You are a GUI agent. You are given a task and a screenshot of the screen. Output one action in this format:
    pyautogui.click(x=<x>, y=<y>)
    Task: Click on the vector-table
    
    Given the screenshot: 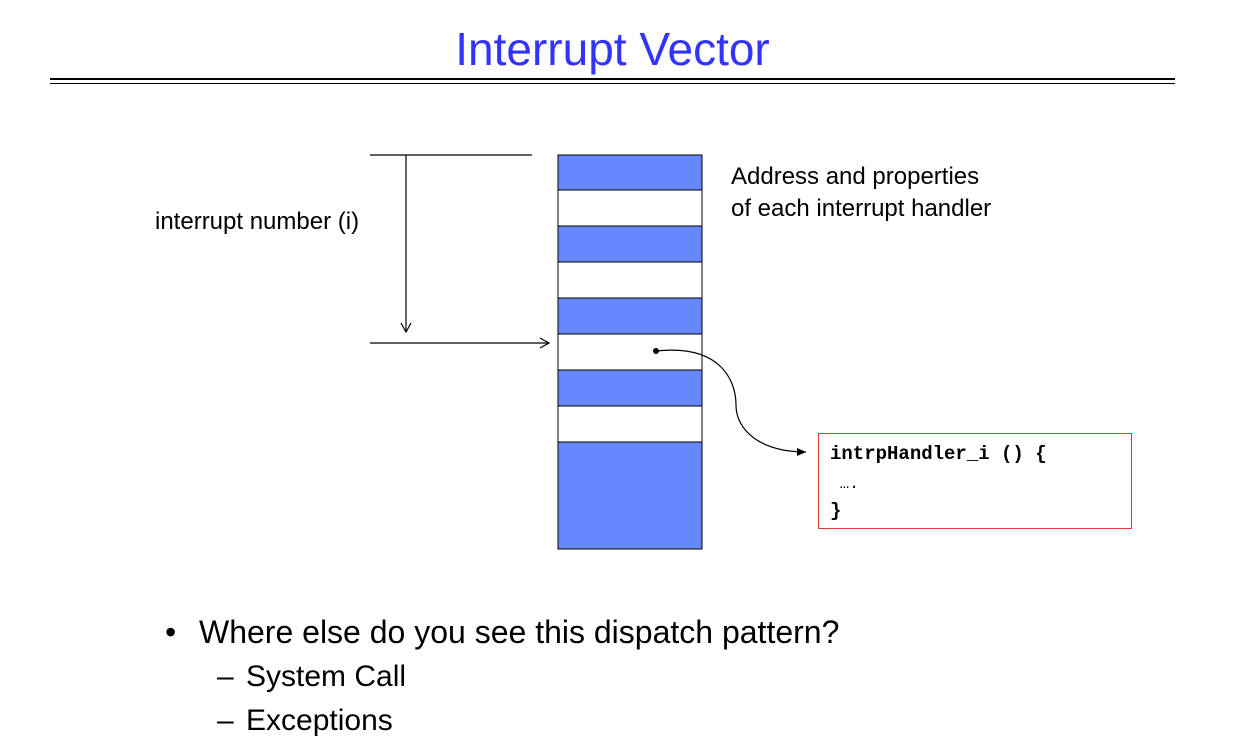 What is the action you would take?
    pyautogui.click(x=630, y=352)
    